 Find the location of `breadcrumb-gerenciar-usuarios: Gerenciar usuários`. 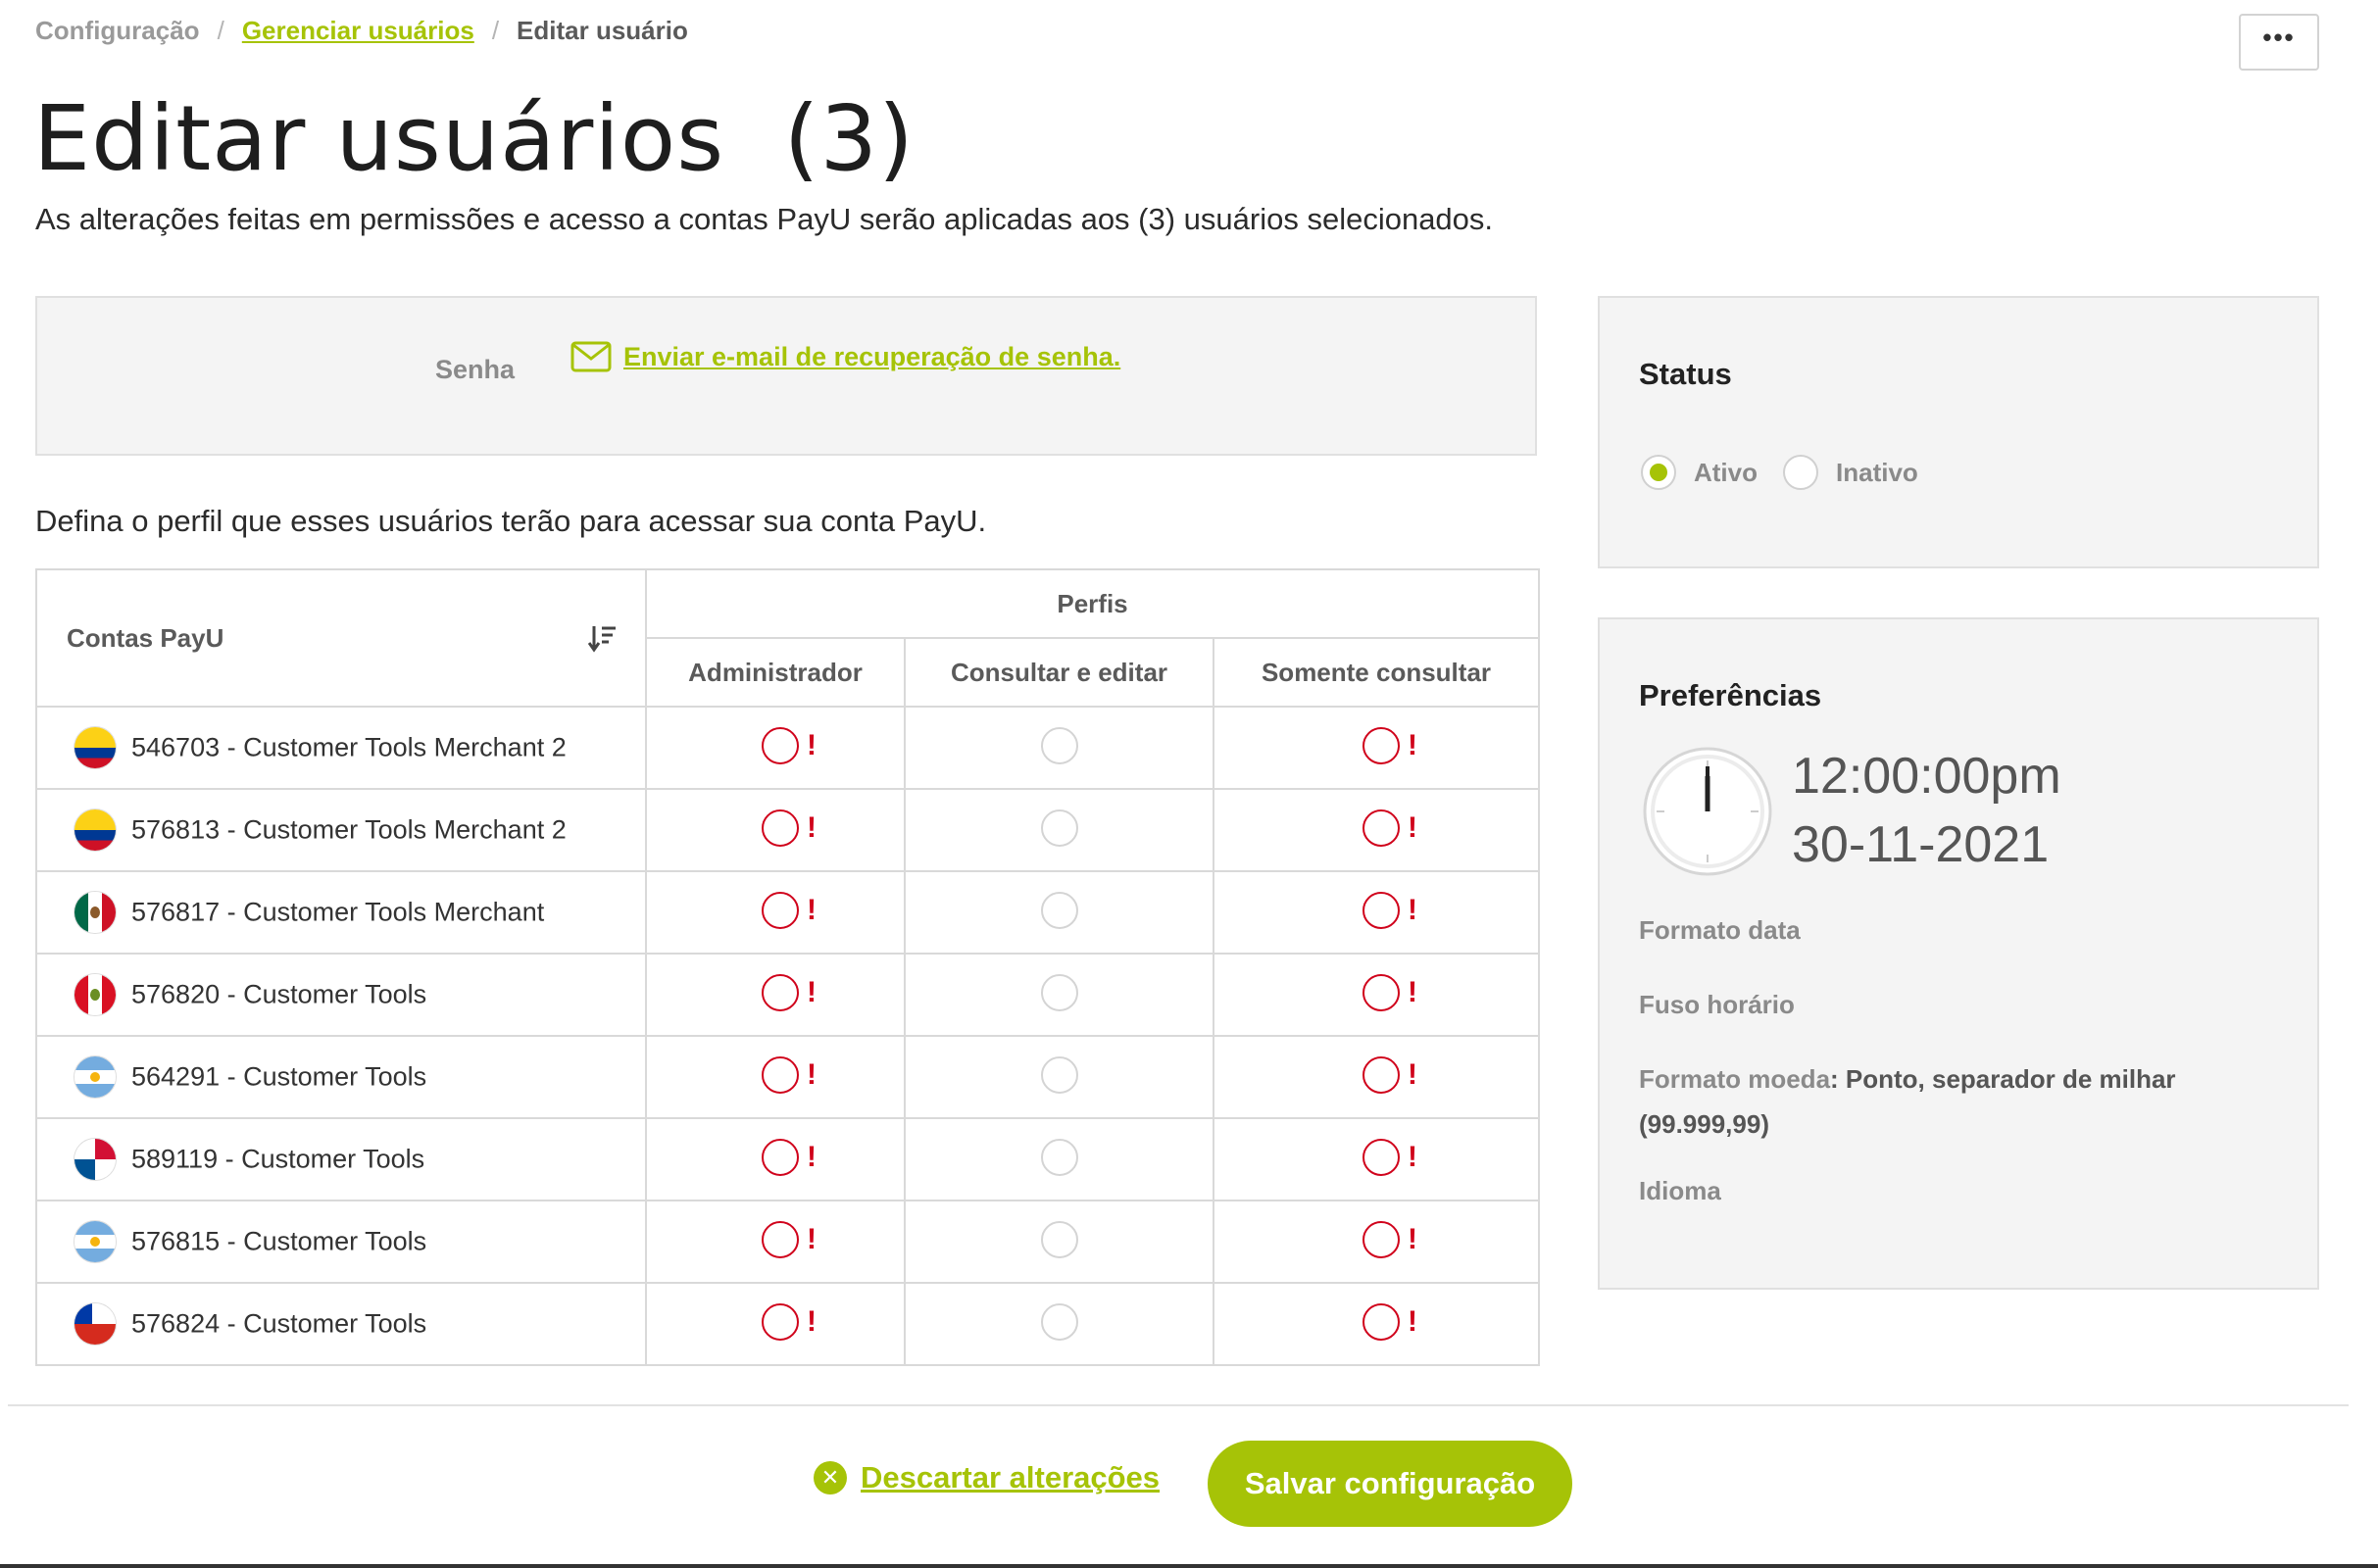

breadcrumb-gerenciar-usuarios: Gerenciar usuários is located at coordinates (358, 31).